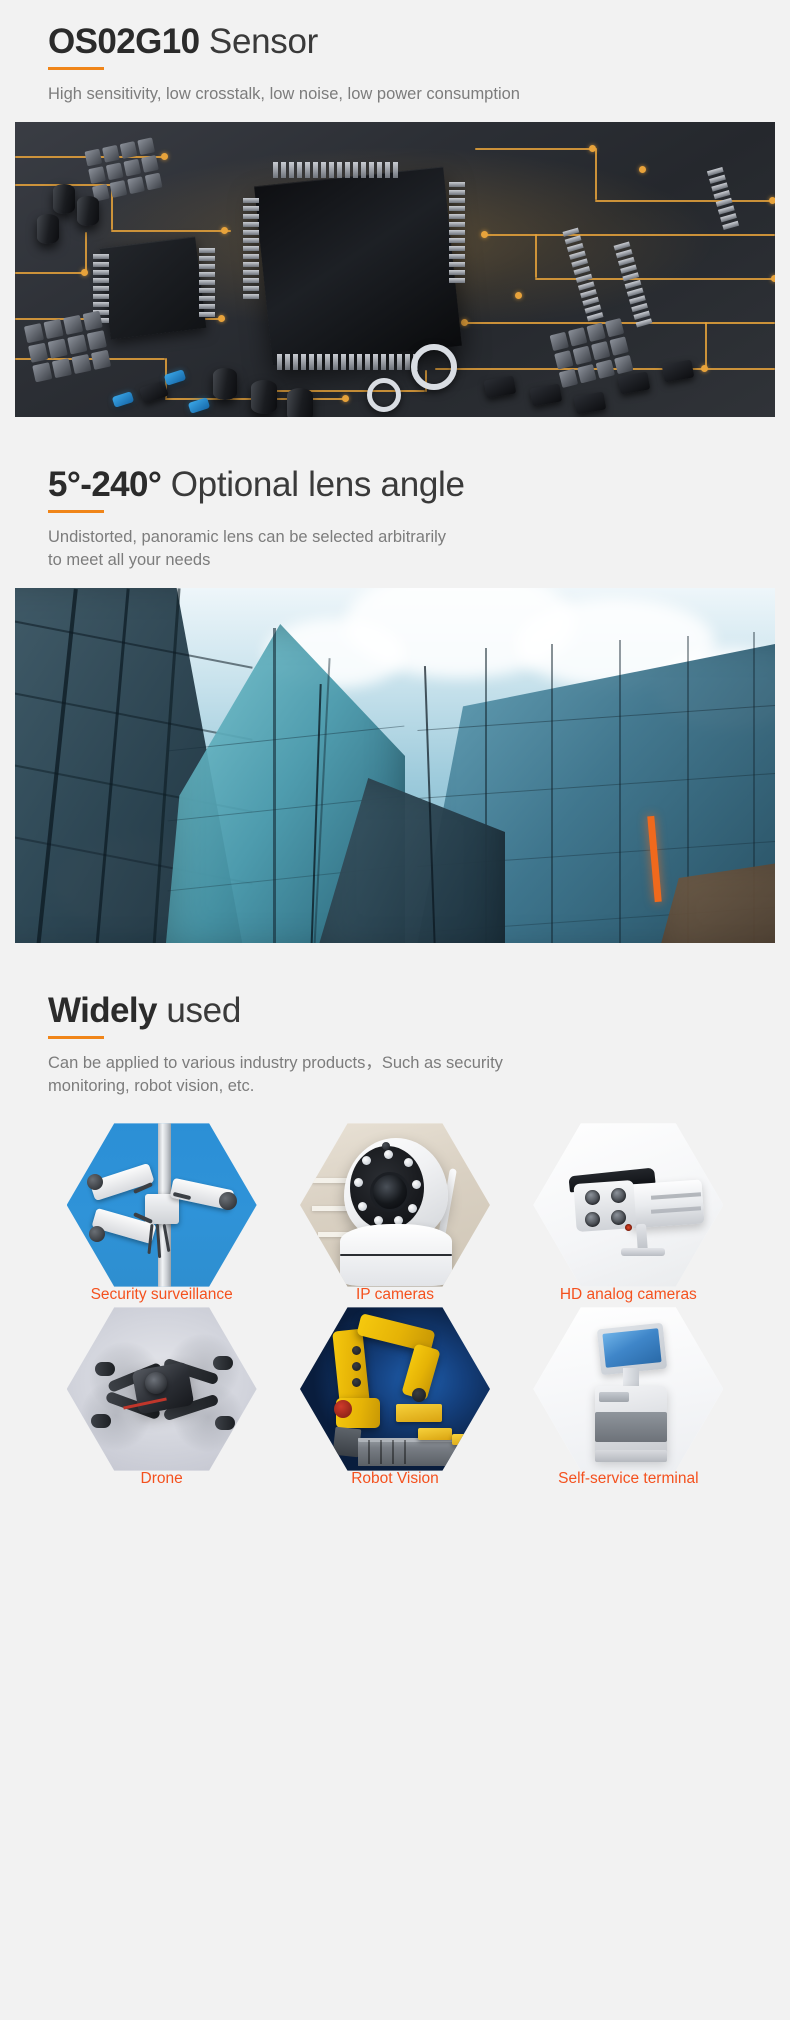  I want to click on sensor-title-strong: OS02G10, so click(124, 41).